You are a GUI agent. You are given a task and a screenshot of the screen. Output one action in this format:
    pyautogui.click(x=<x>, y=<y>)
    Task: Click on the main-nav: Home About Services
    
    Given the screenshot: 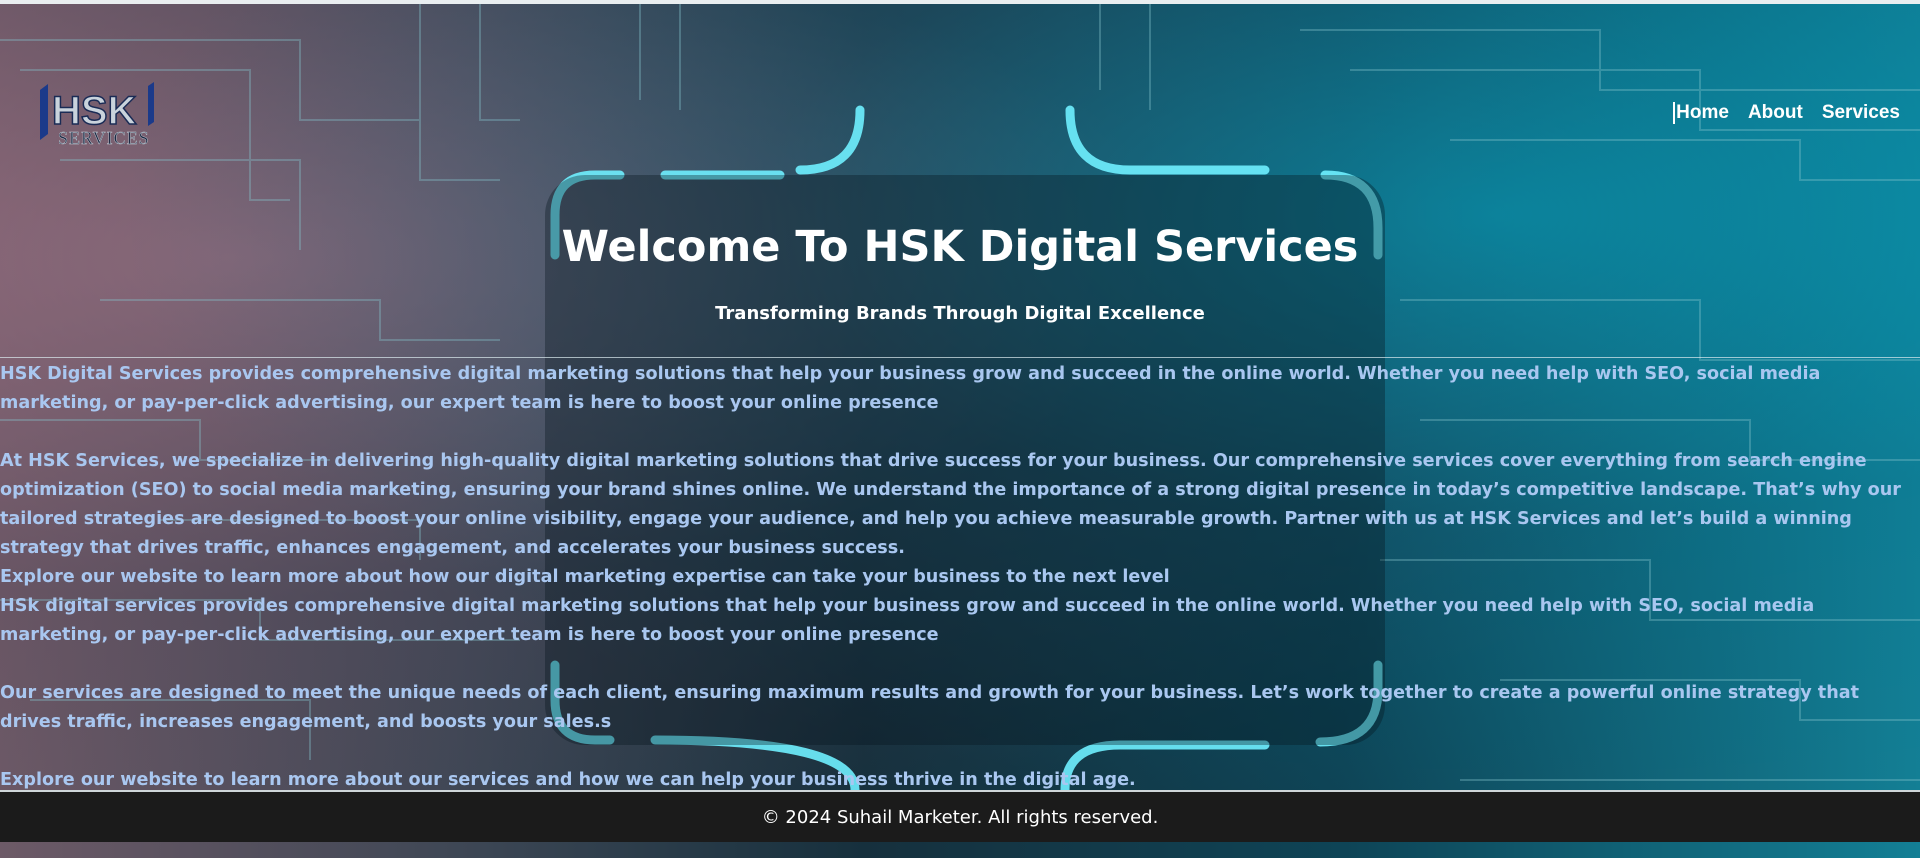 What is the action you would take?
    pyautogui.click(x=1786, y=113)
    